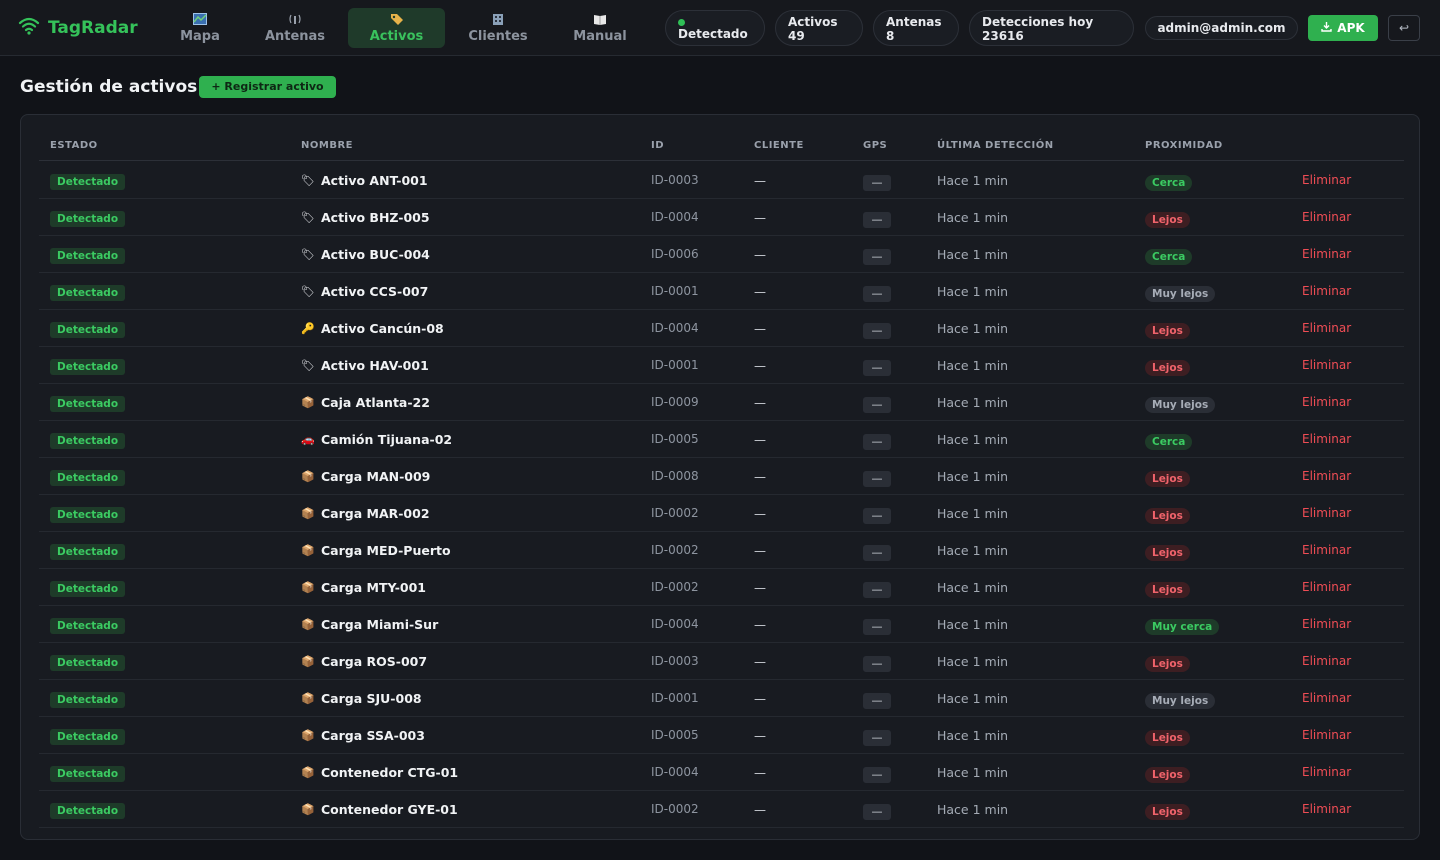 The image size is (1440, 860). What do you see at coordinates (389, 772) in the screenshot?
I see `asset-name: Contenedor CTG-01` at bounding box center [389, 772].